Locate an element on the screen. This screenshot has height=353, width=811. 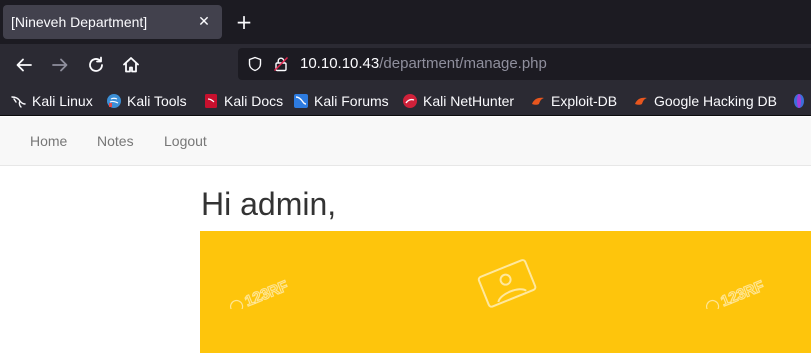
insecure-lock-icon is located at coordinates (281, 64).